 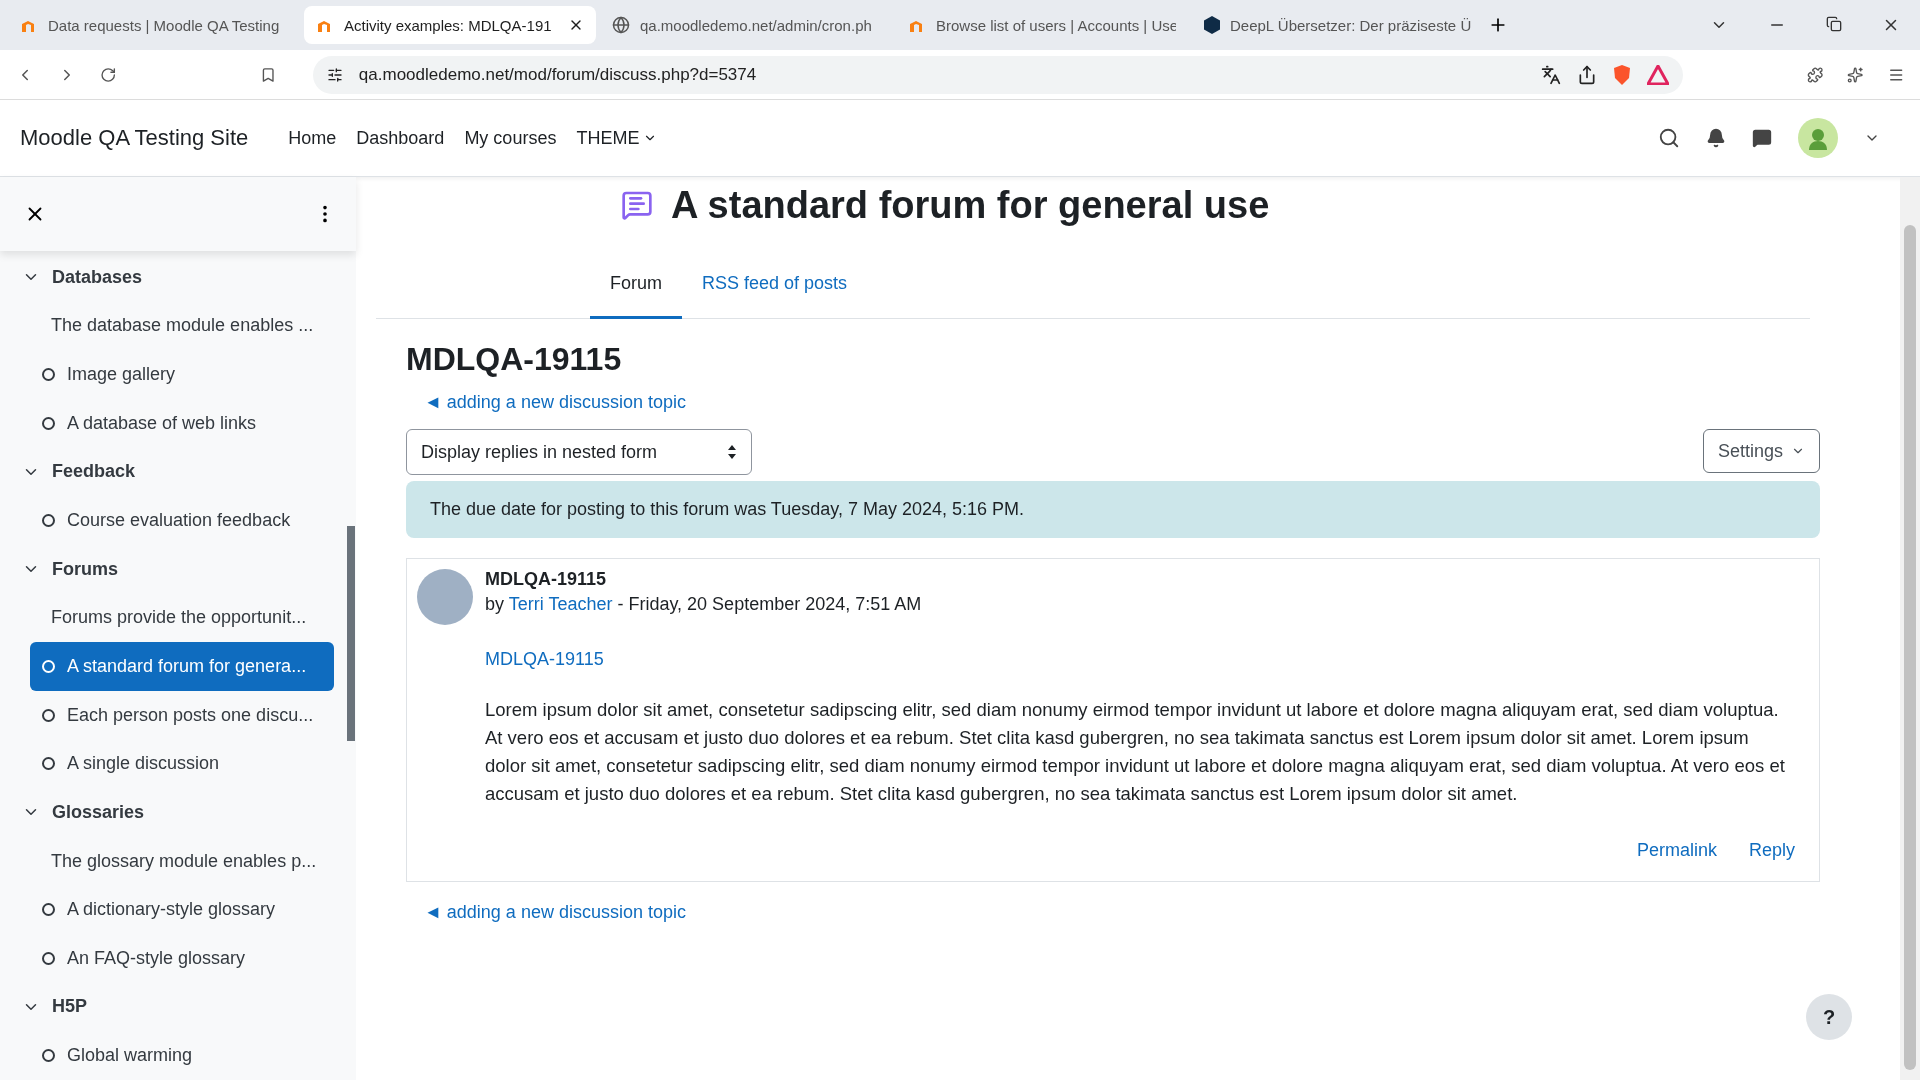 What do you see at coordinates (1669, 138) in the screenshot?
I see `search-icon` at bounding box center [1669, 138].